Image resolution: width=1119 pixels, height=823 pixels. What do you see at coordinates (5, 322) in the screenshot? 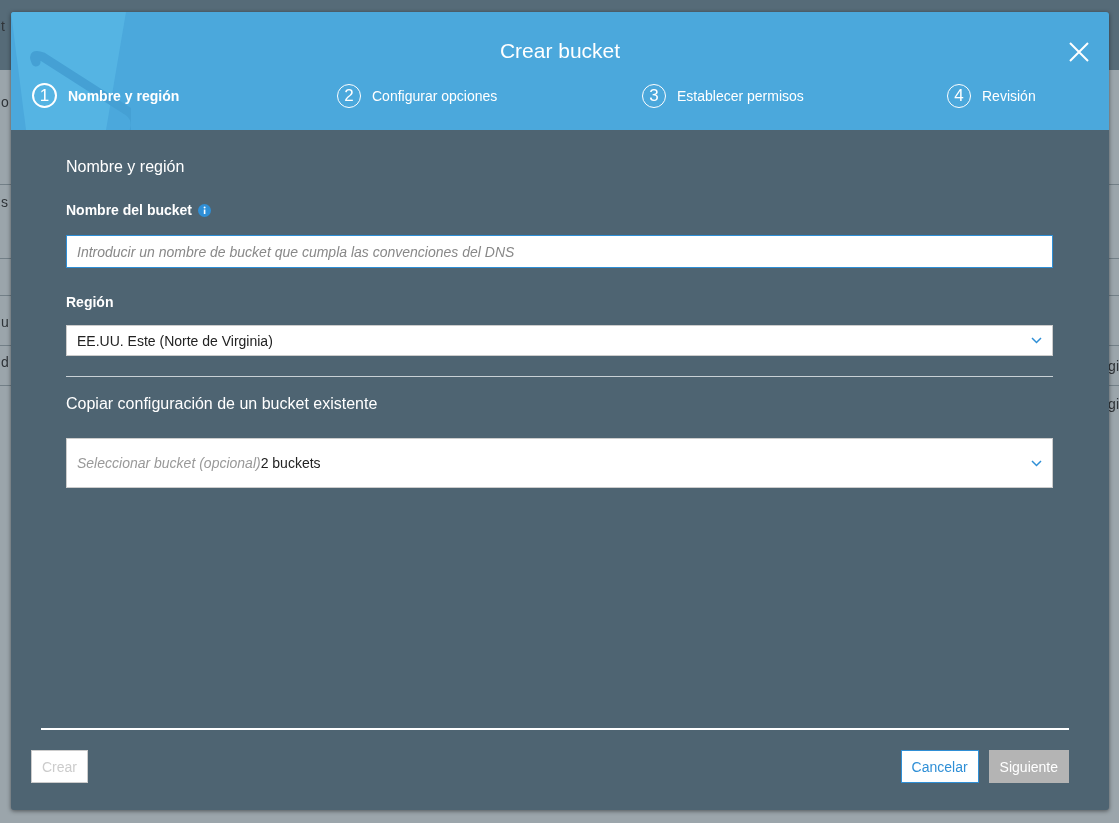
I see `background-text: u` at bounding box center [5, 322].